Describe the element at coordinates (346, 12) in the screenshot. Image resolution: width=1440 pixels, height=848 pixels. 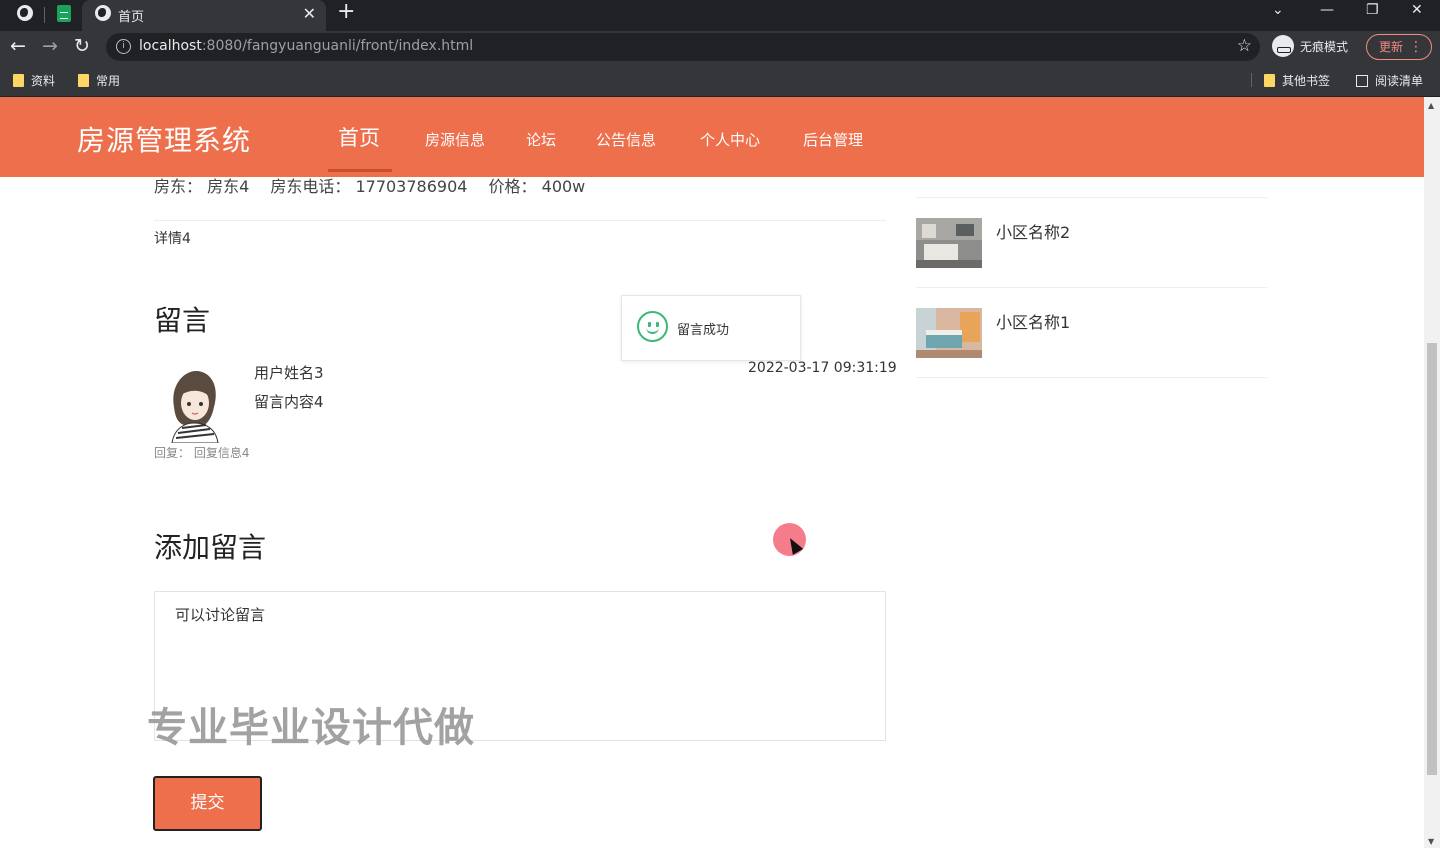
I see `new-tab-button: +` at that location.